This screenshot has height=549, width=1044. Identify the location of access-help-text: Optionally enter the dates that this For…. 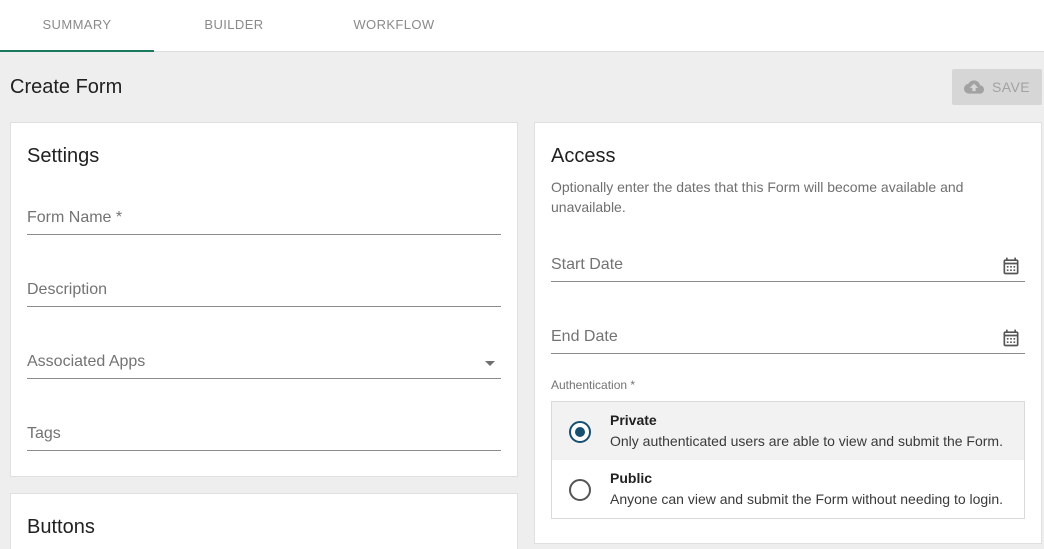
(757, 197).